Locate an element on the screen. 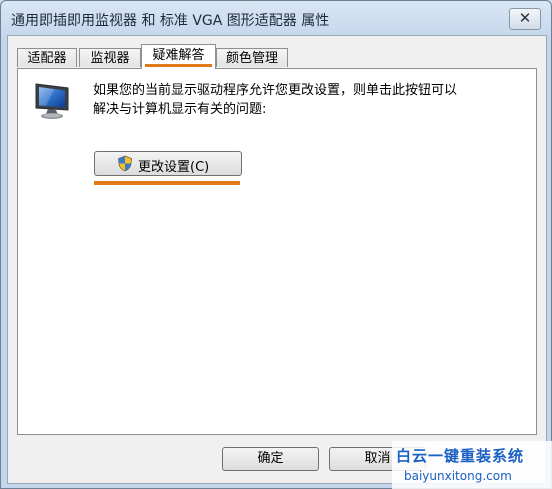 This screenshot has width=552, height=489. tab-monitor: 监视器 is located at coordinates (110, 57).